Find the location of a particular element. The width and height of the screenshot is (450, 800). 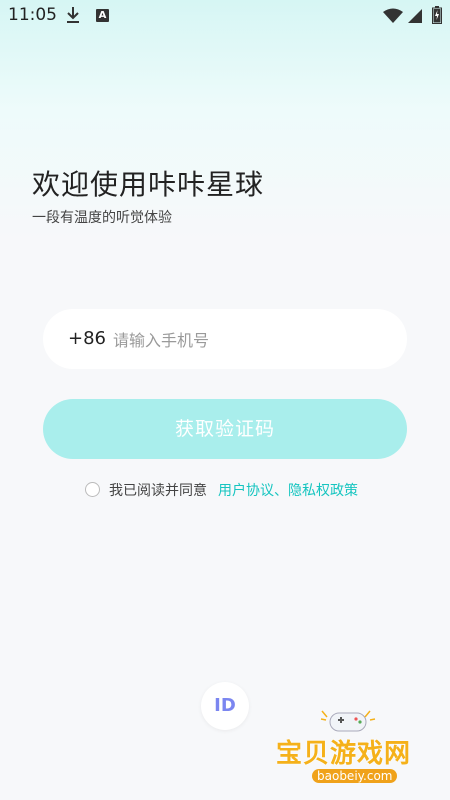

agreement-text: 我已阅读并同意 is located at coordinates (158, 491).